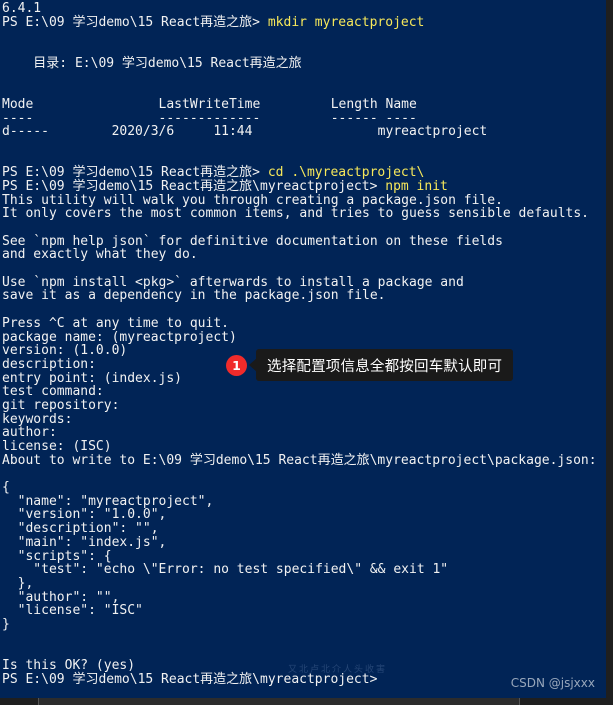 The height and width of the screenshot is (705, 613). Describe the element at coordinates (253, 365) in the screenshot. I see `callout-tail-icon` at that location.